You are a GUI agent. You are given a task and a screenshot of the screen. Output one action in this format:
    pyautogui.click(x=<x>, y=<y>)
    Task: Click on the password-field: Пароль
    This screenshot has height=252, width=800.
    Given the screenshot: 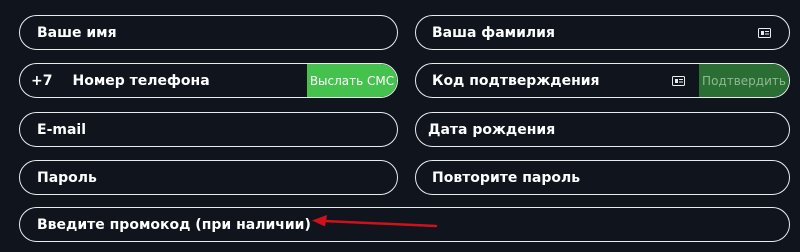 What is the action you would take?
    pyautogui.click(x=208, y=177)
    